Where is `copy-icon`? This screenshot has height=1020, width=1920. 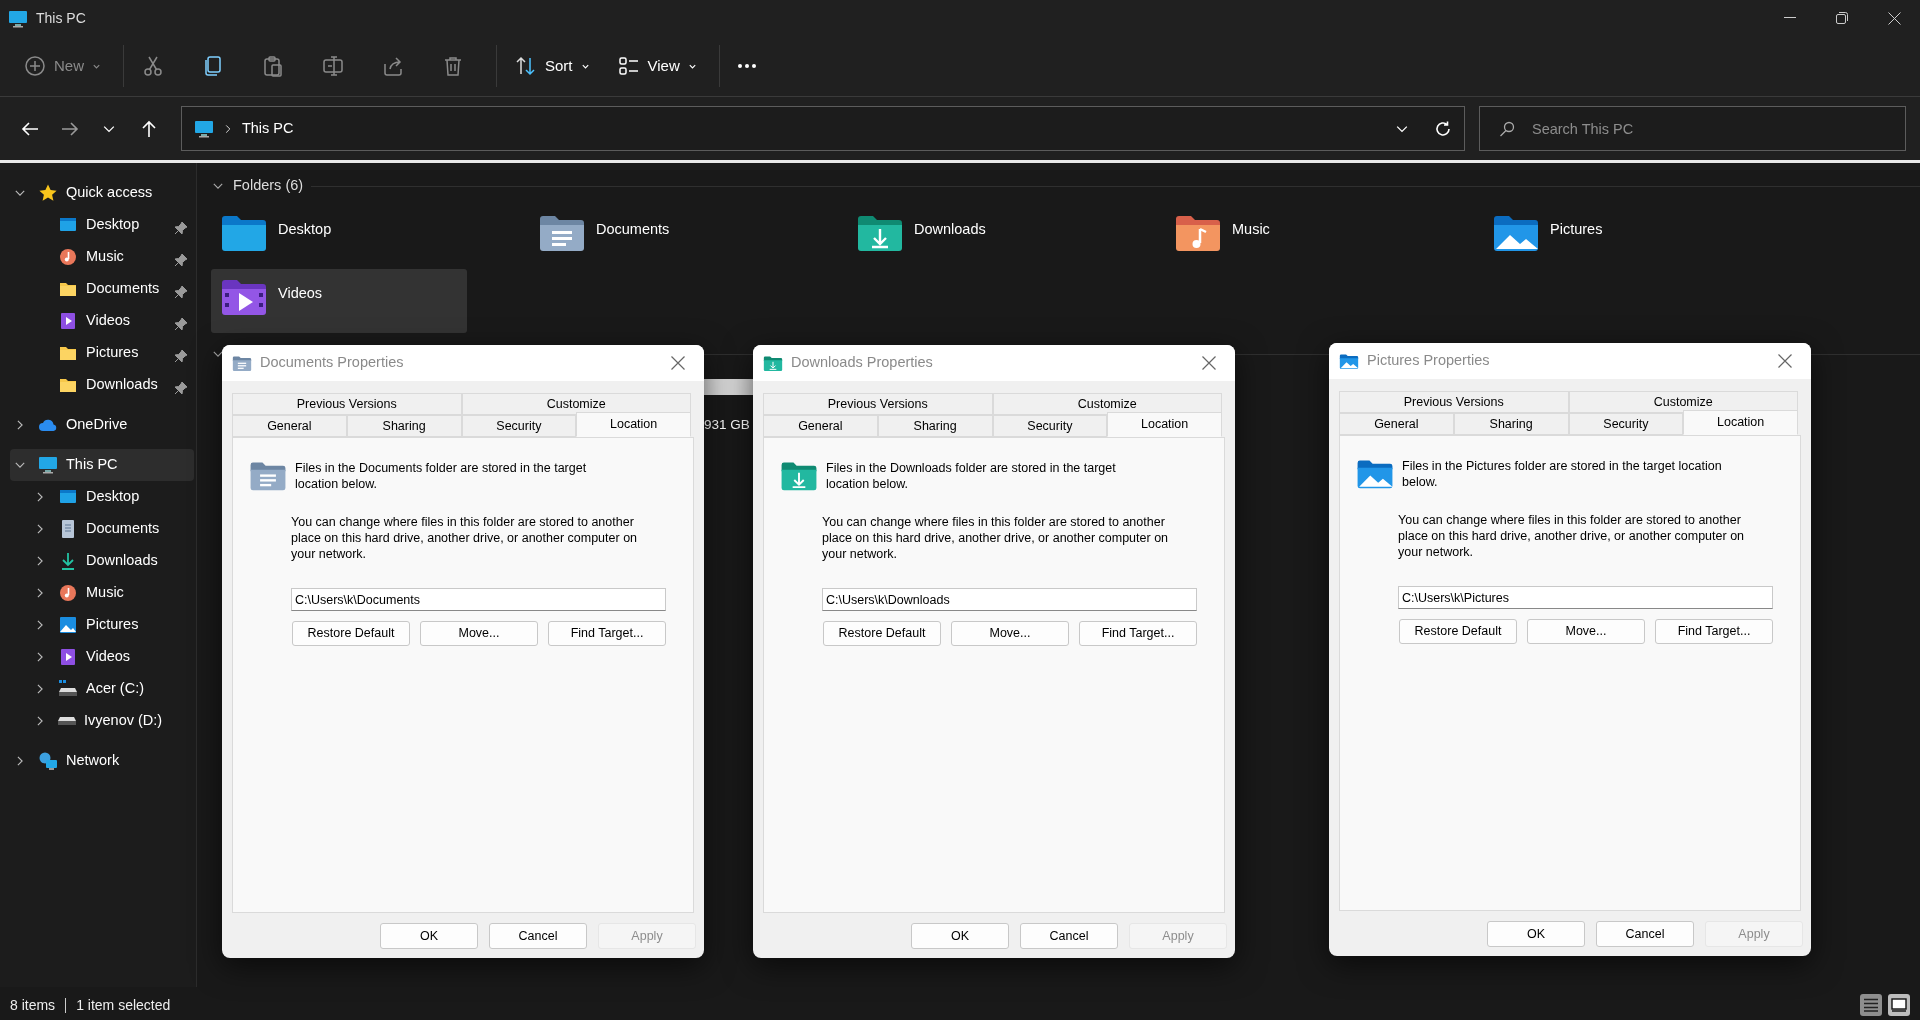
copy-icon is located at coordinates (213, 66).